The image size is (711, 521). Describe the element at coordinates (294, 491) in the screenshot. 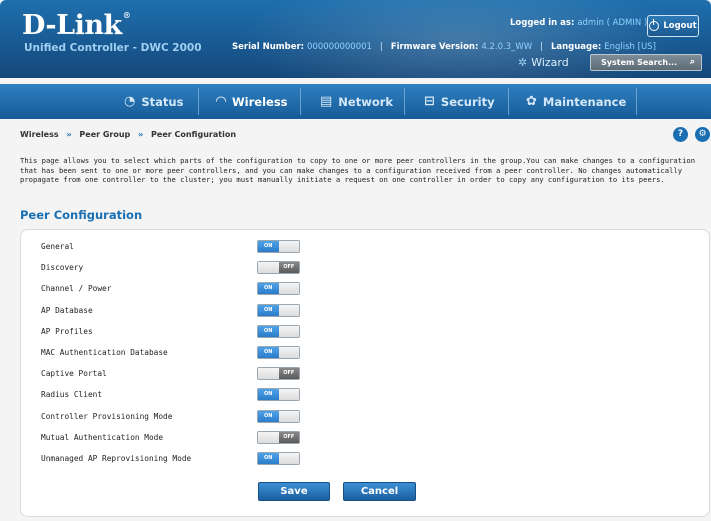

I see `save-button: Save` at that location.